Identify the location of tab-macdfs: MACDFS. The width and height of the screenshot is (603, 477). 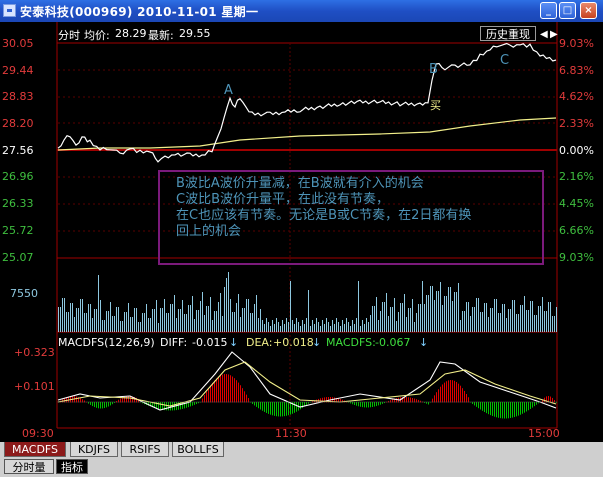
(35, 449).